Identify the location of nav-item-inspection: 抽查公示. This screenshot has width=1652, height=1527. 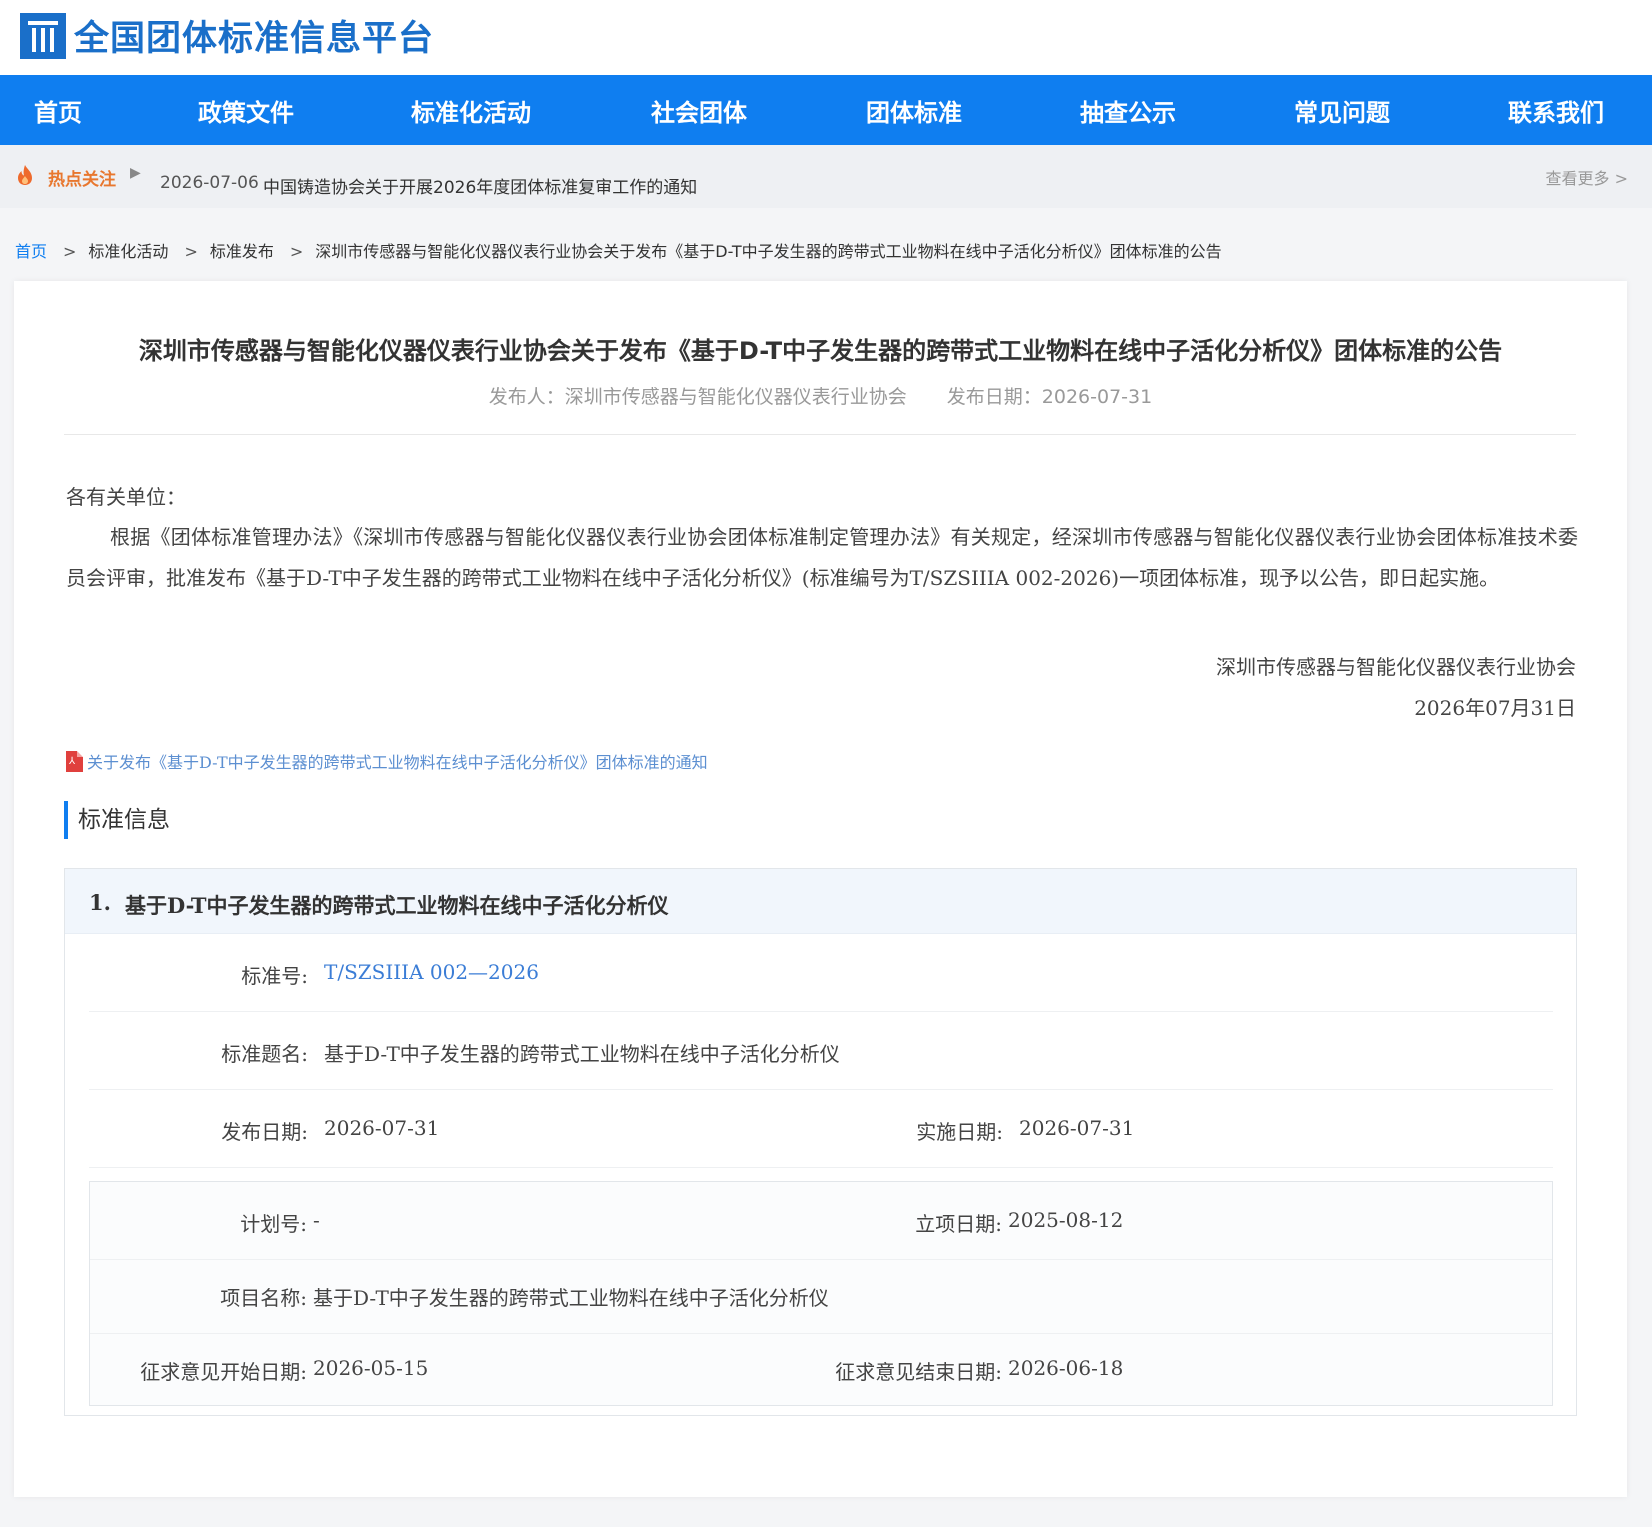
(1128, 110).